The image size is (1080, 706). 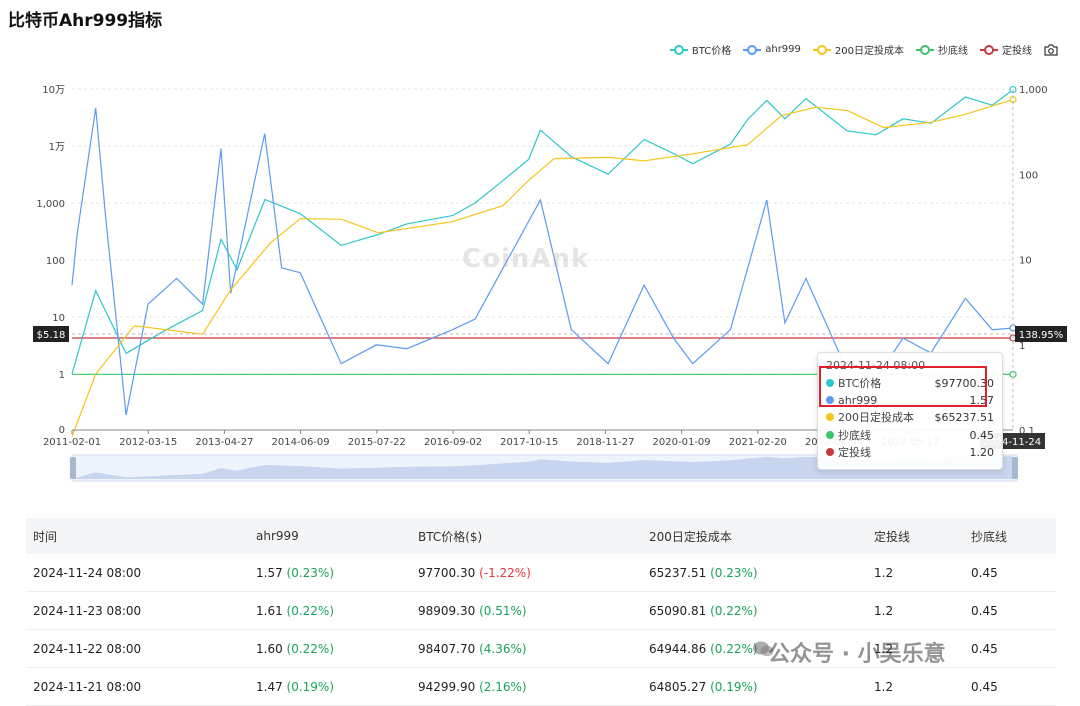 I want to click on cell-value: 65090.81, so click(x=678, y=610).